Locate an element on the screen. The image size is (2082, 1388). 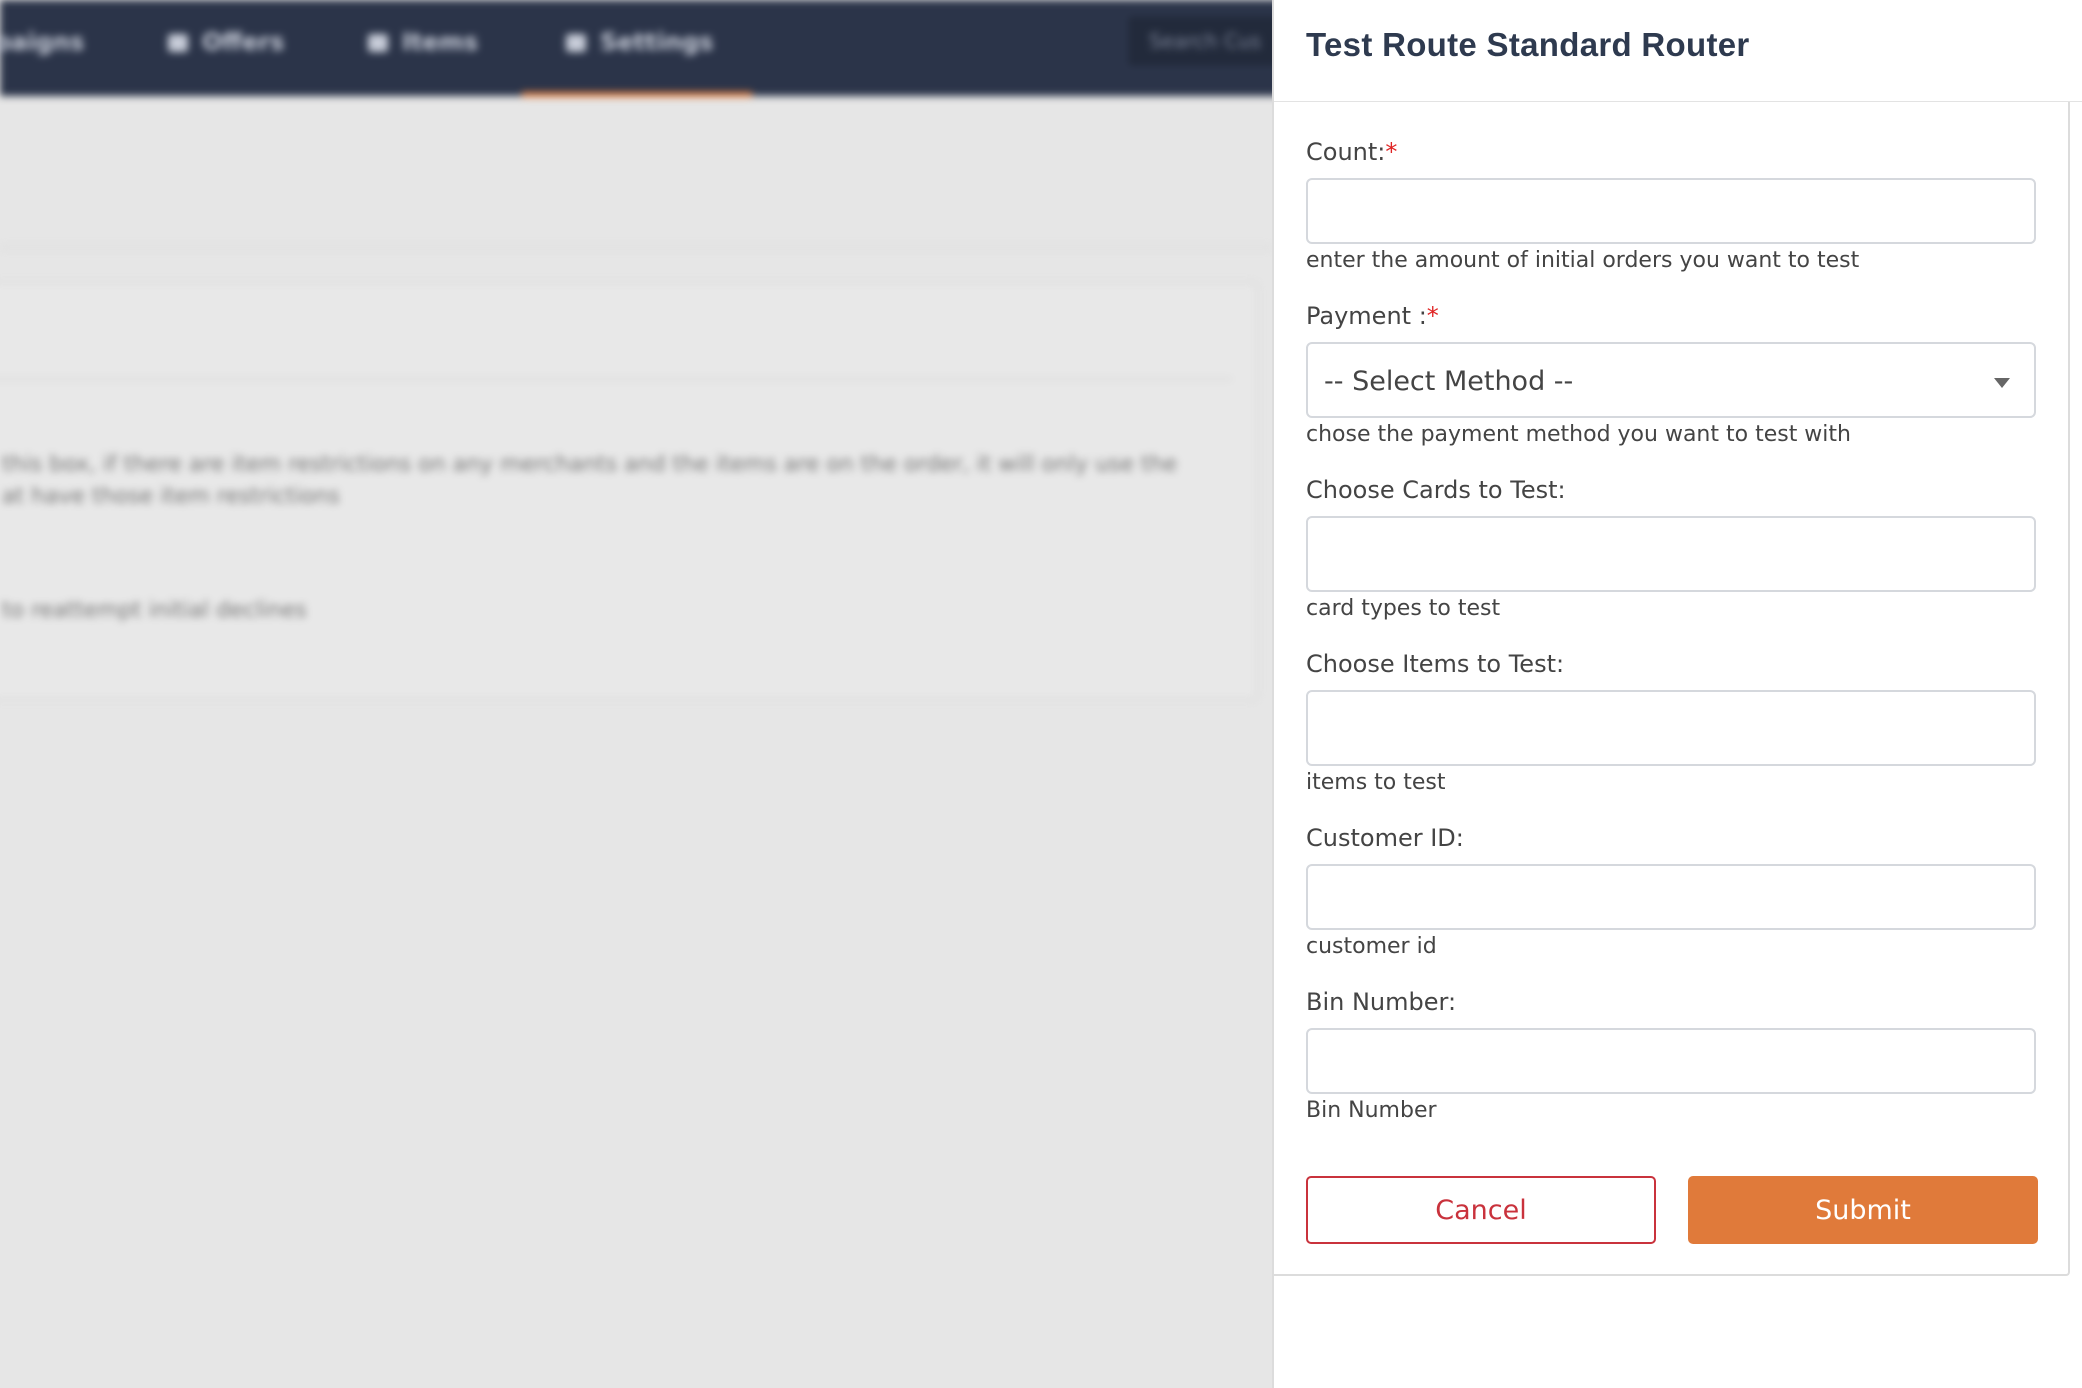
search-input: Search Cus is located at coordinates (1199, 41).